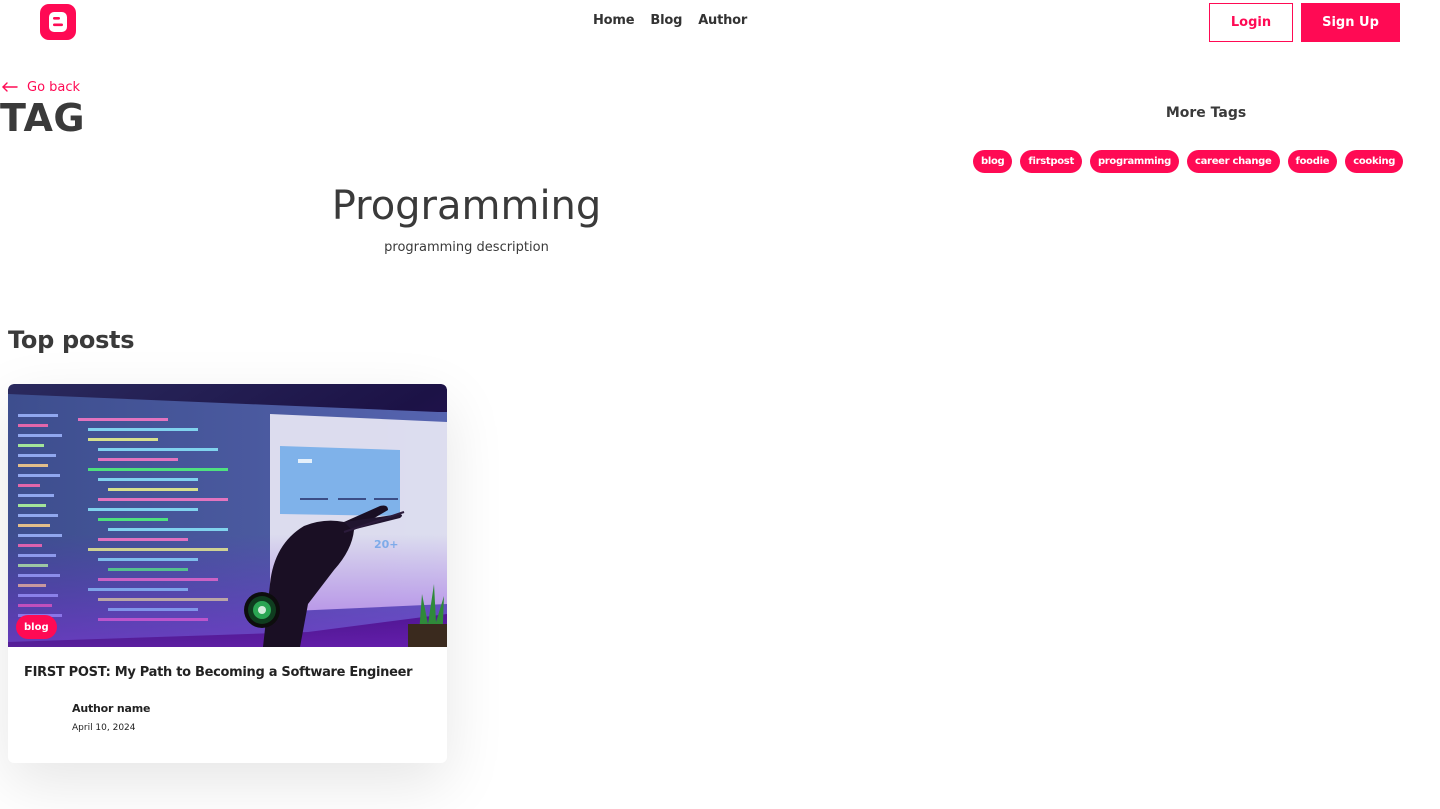 Image resolution: width=1440 pixels, height=809 pixels. What do you see at coordinates (1251, 22) in the screenshot?
I see `login-button: Login` at bounding box center [1251, 22].